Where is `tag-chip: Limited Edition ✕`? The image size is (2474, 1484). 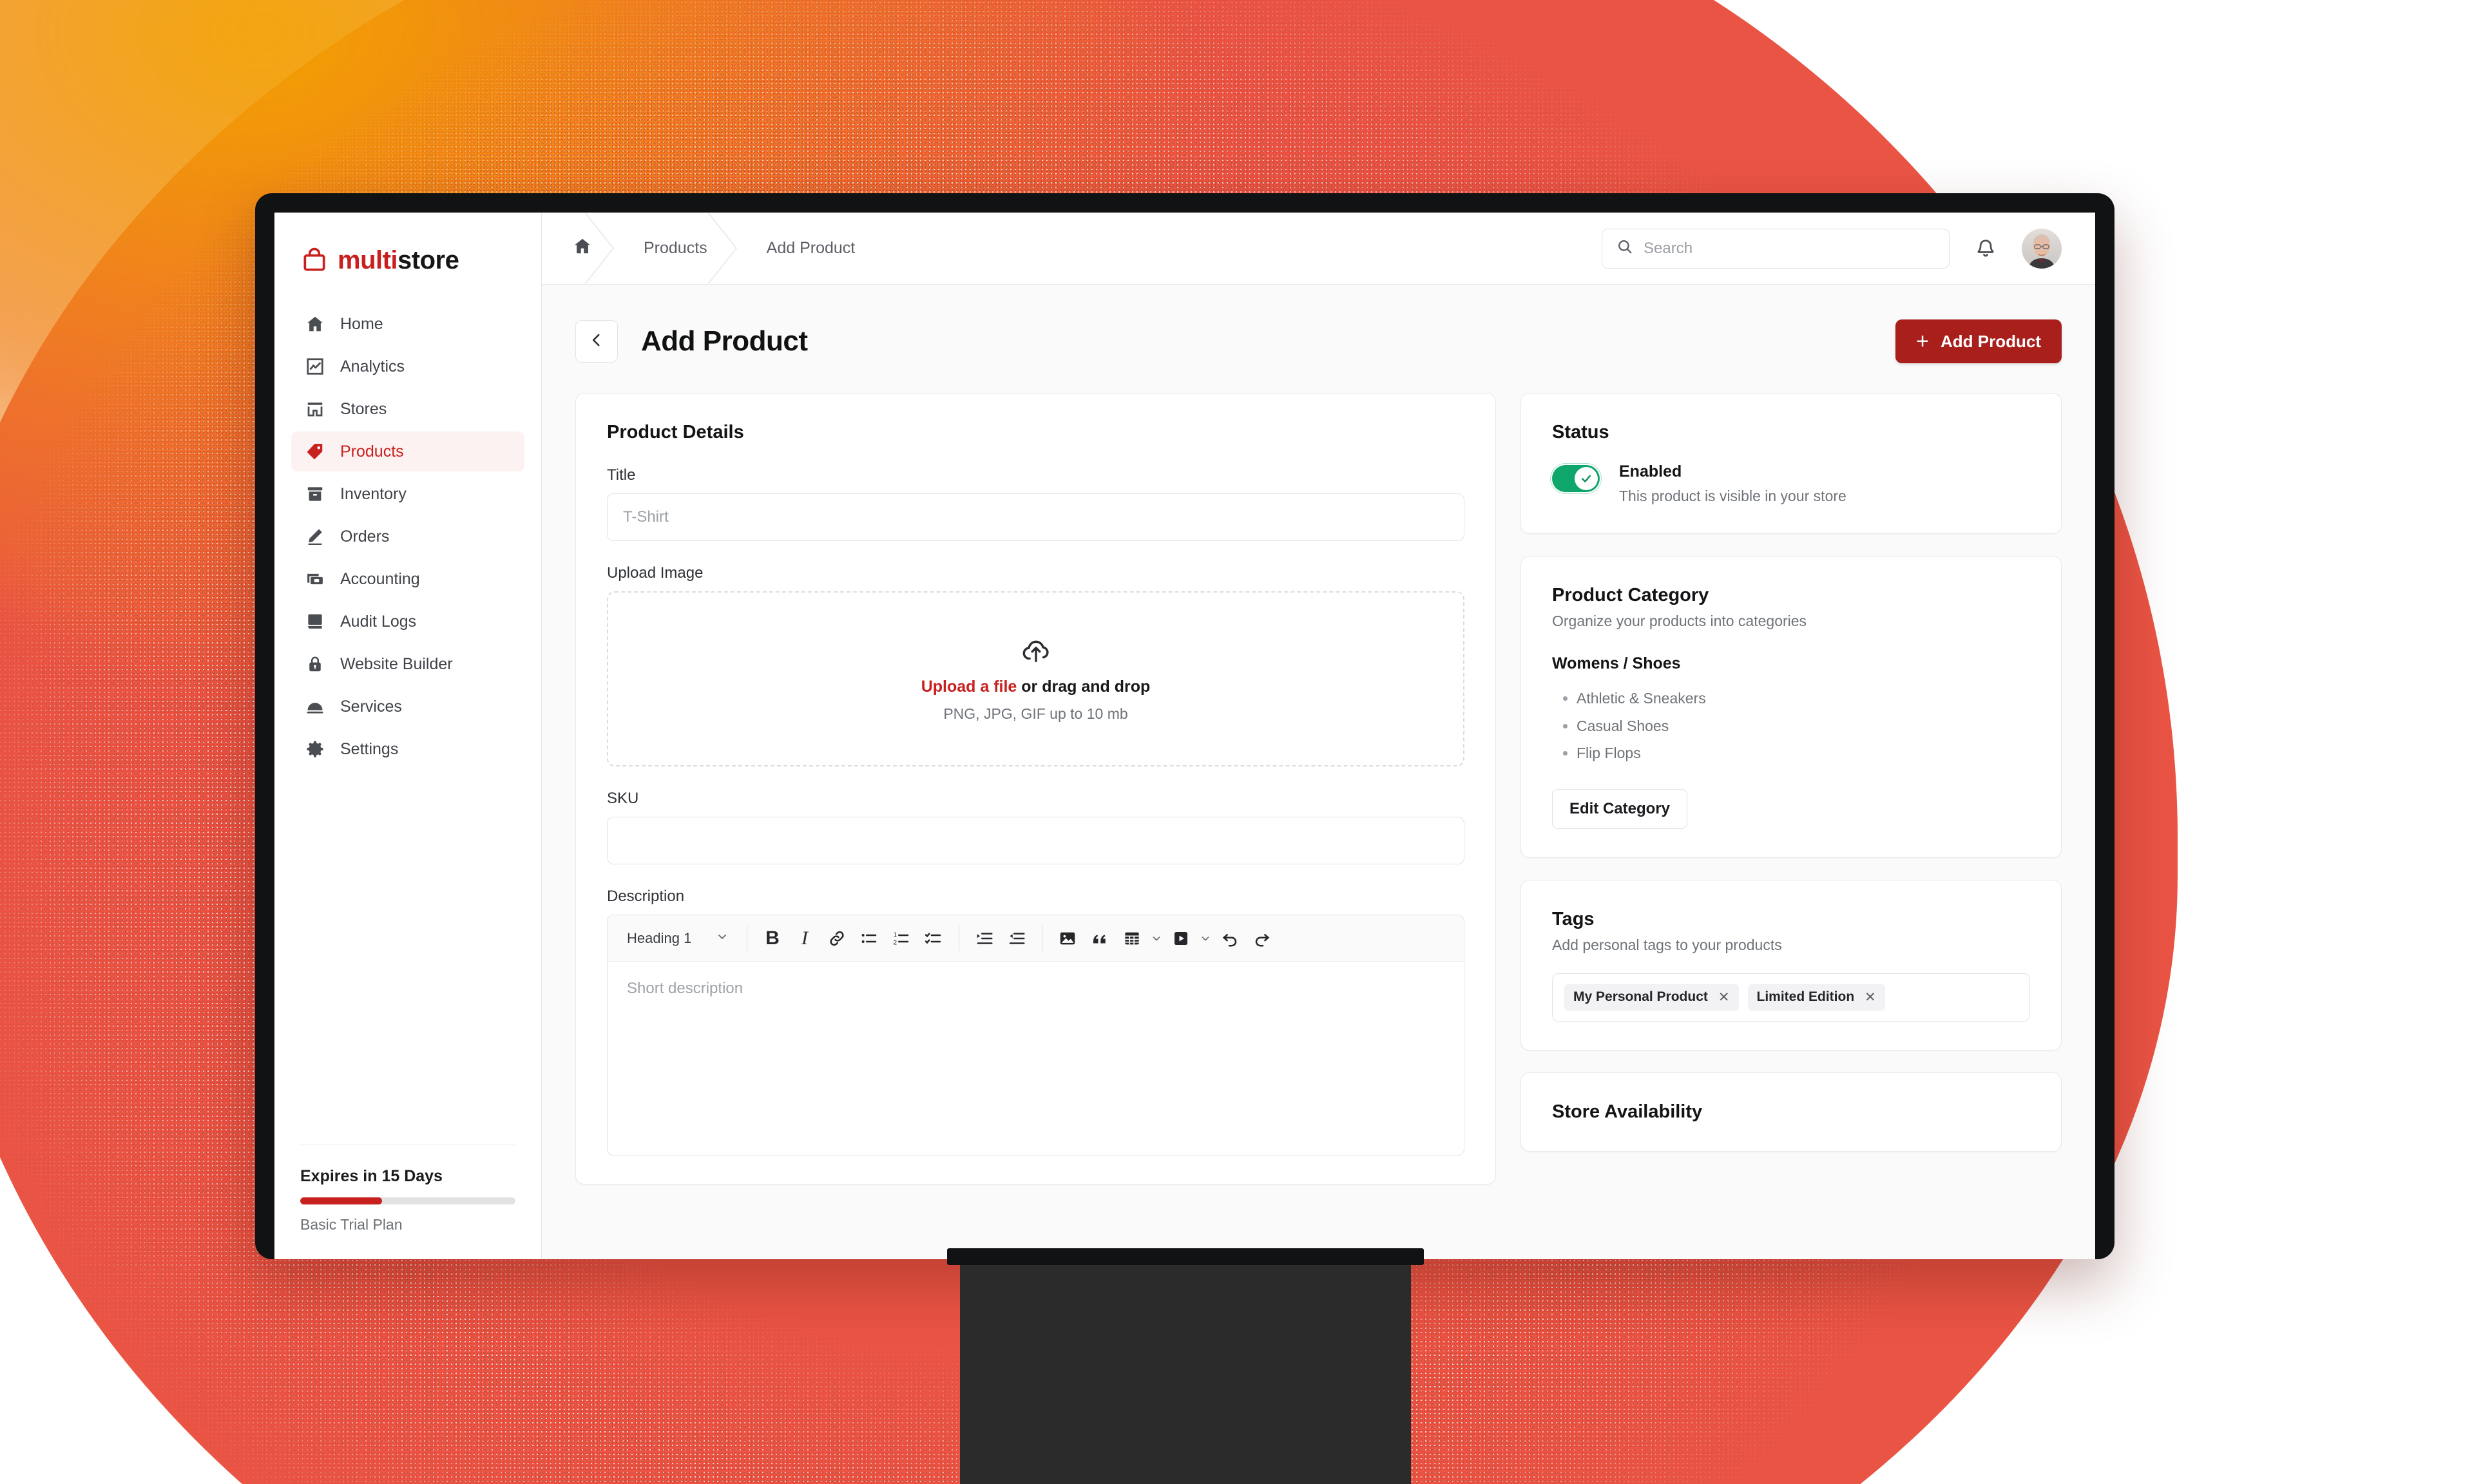
tag-chip: Limited Edition ✕ is located at coordinates (1816, 997).